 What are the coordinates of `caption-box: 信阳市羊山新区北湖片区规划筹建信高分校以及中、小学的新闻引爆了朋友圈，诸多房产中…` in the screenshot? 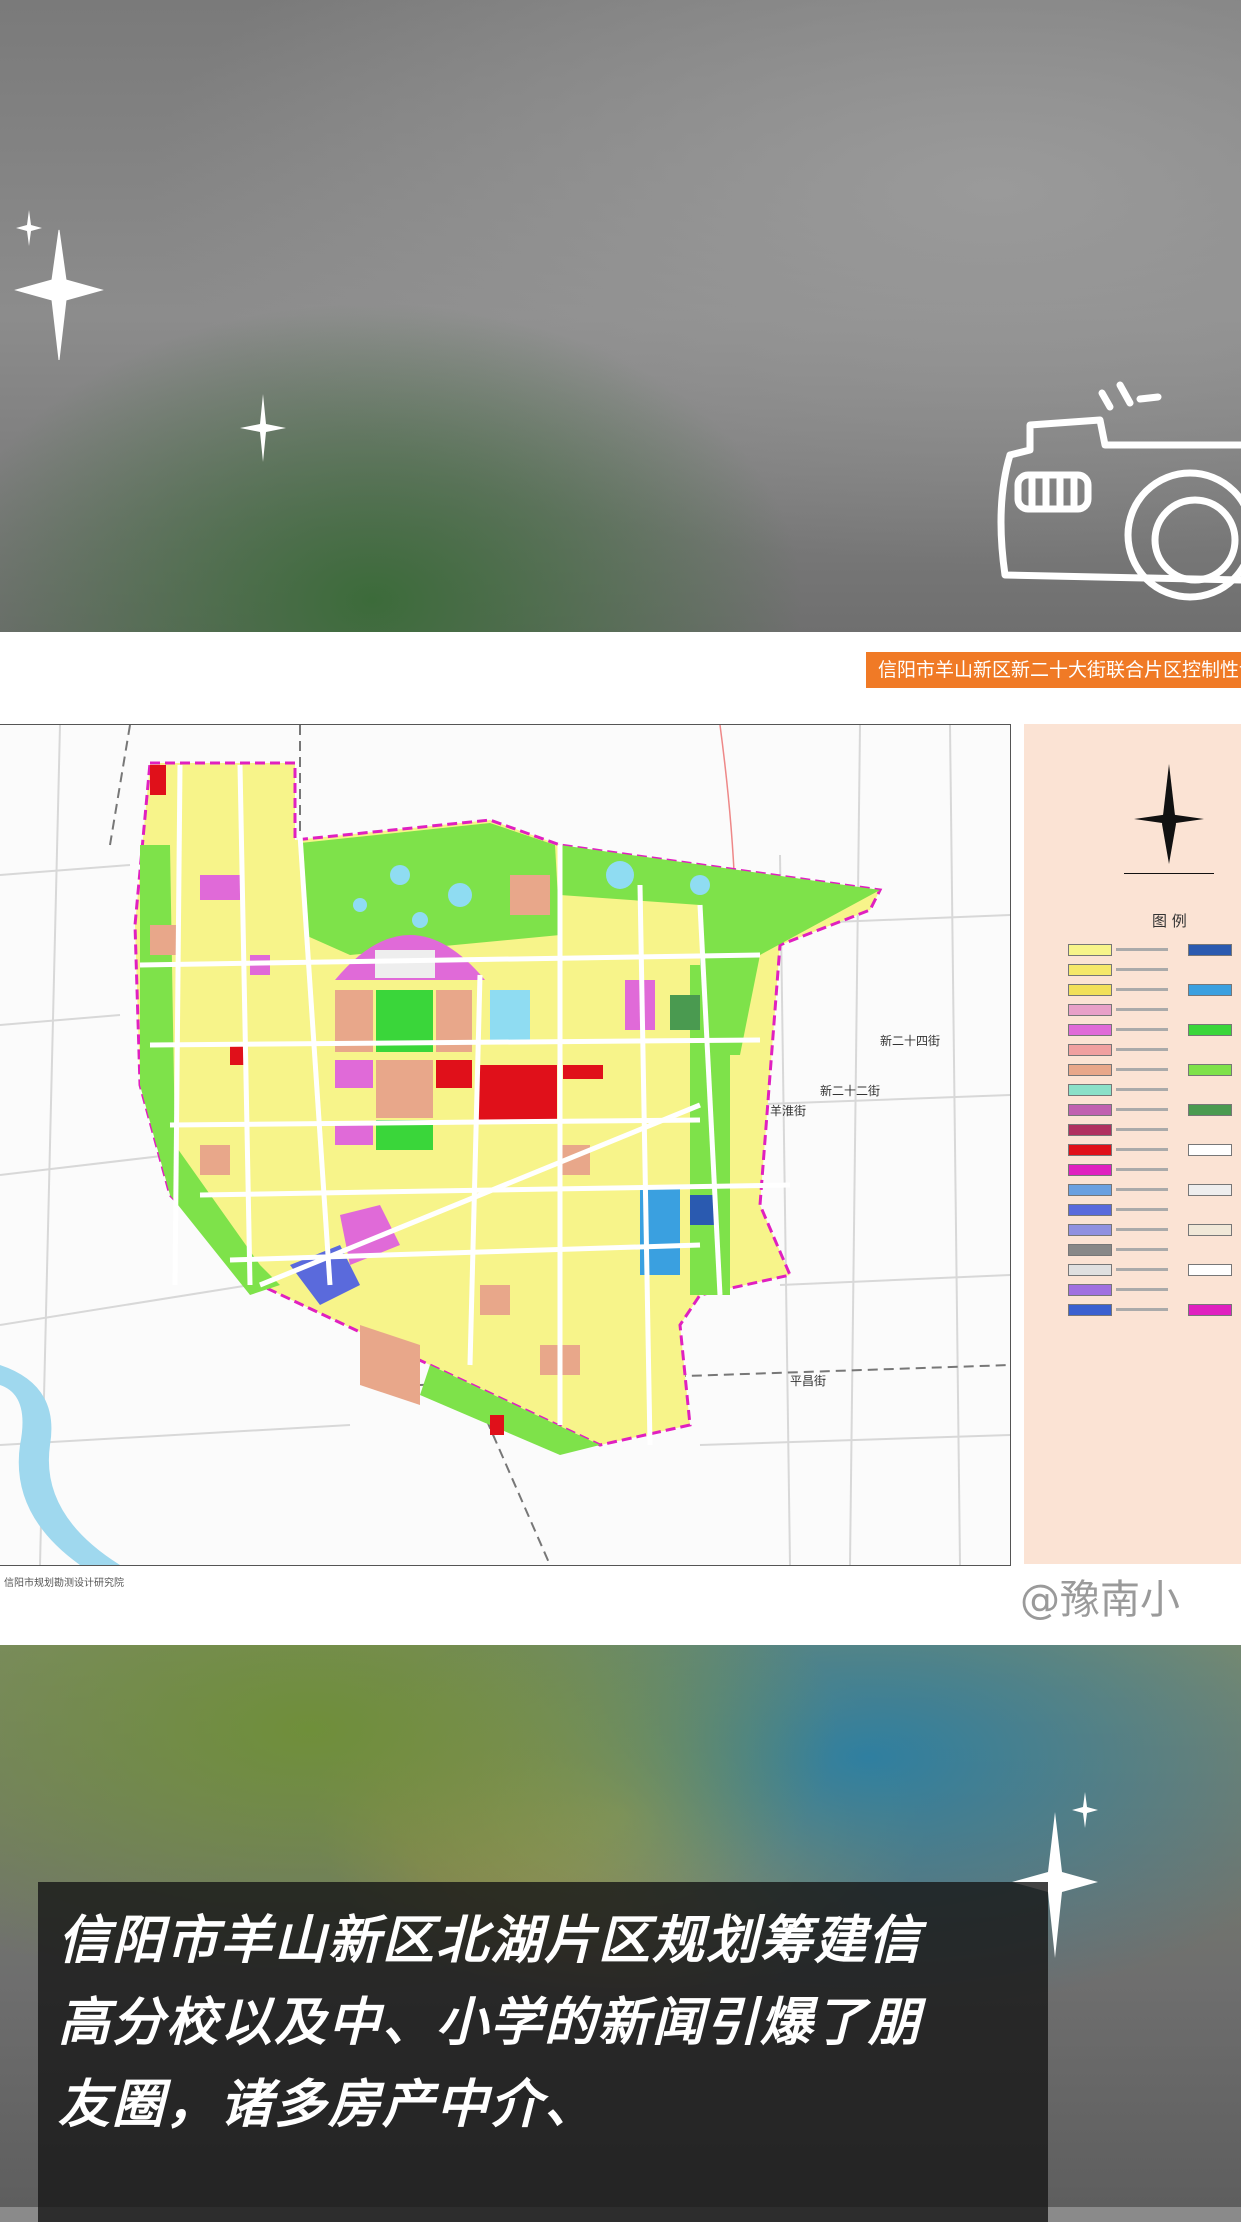 It's located at (543, 2052).